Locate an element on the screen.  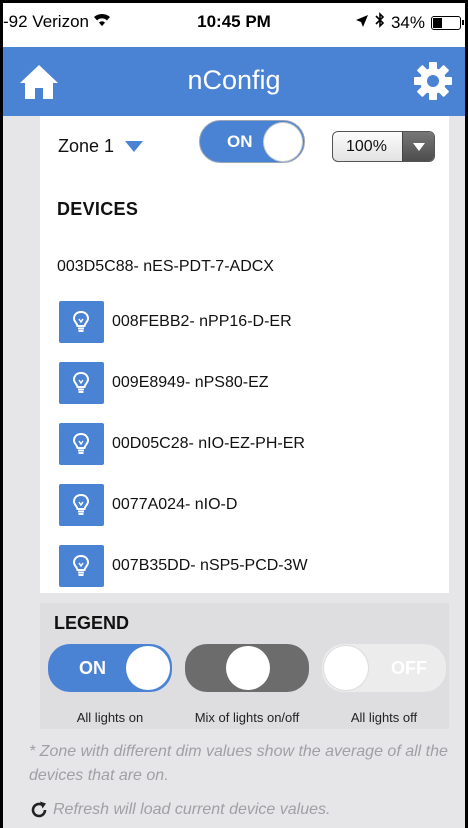
legend-caption-on: All lights on is located at coordinates (110, 717).